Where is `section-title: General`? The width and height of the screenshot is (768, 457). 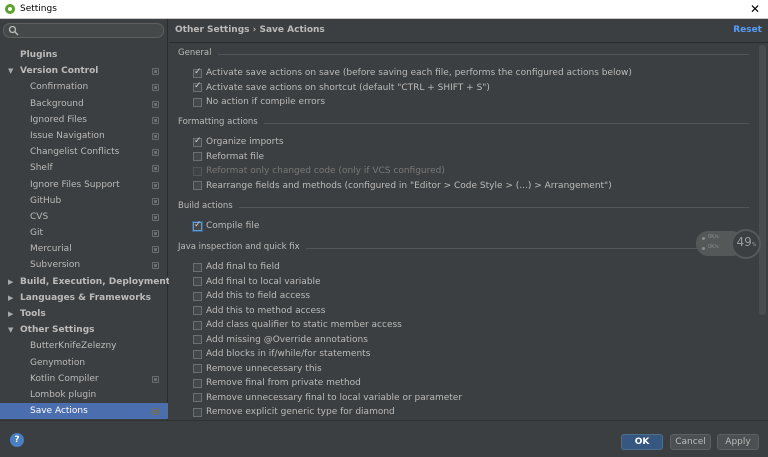
section-title: General is located at coordinates (195, 53).